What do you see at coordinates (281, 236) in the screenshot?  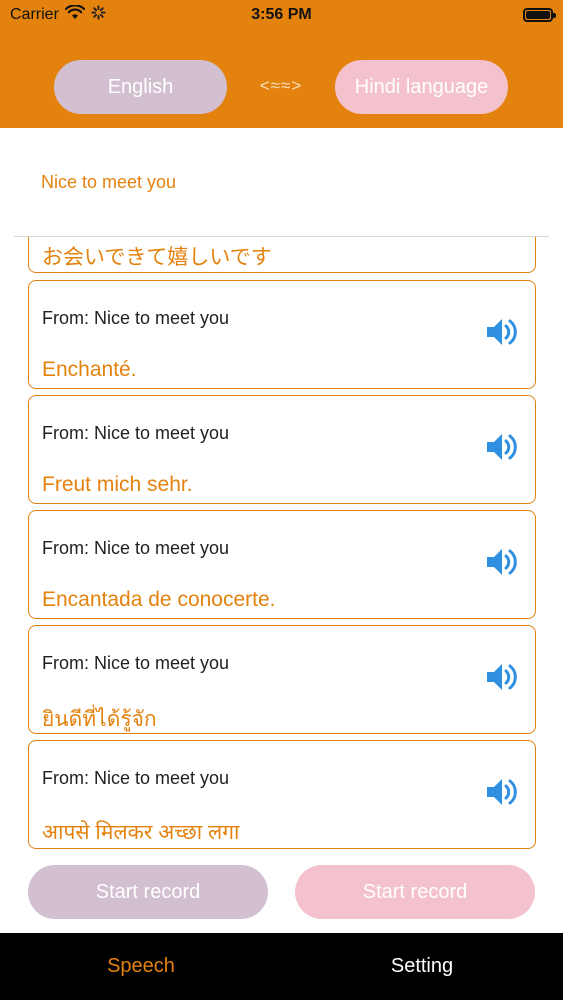 I see `input-divider` at bounding box center [281, 236].